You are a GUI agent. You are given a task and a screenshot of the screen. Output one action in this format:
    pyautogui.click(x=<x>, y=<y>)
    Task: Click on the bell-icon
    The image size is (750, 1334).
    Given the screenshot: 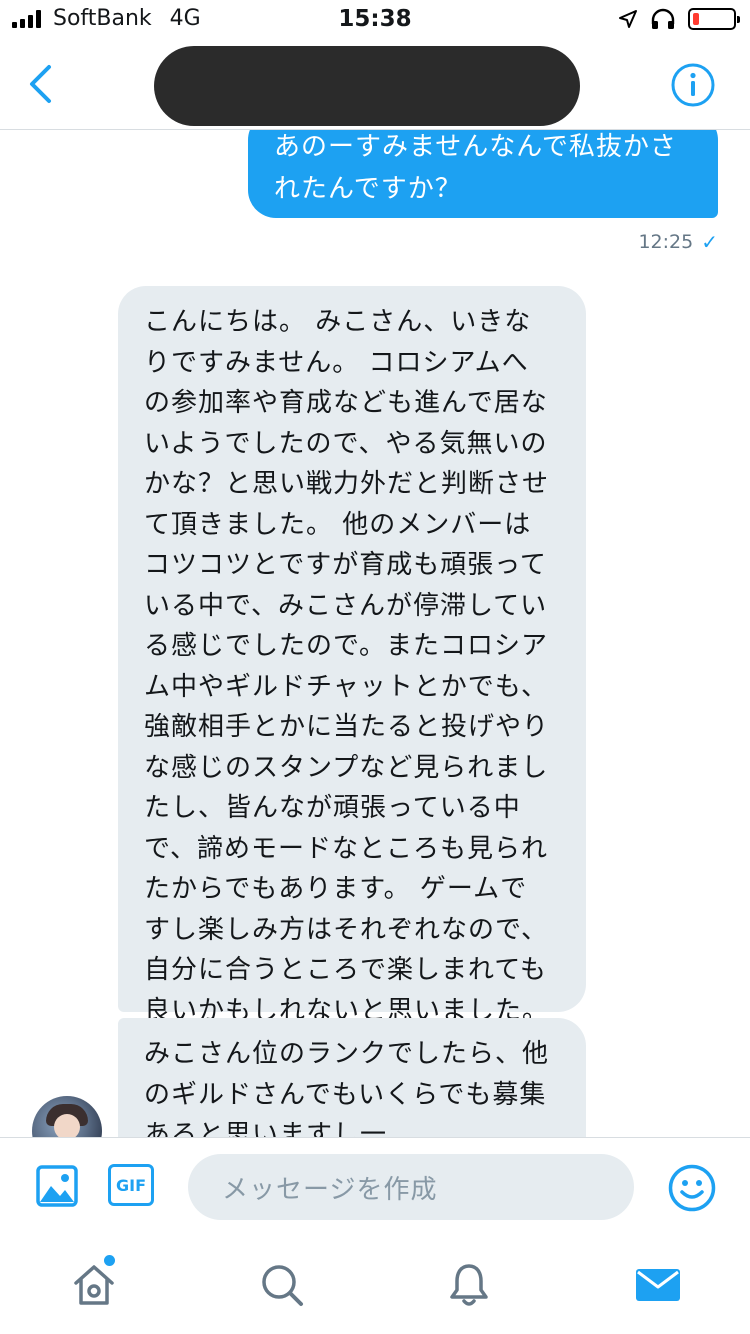 What is the action you would take?
    pyautogui.click(x=469, y=1285)
    